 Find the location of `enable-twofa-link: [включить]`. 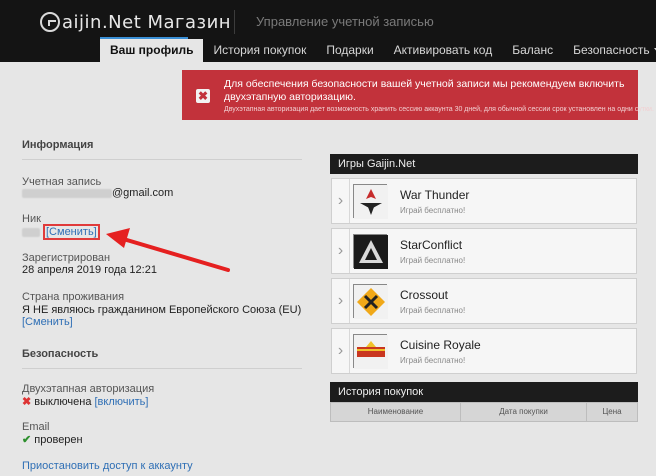

enable-twofa-link: [включить] is located at coordinates (122, 402).